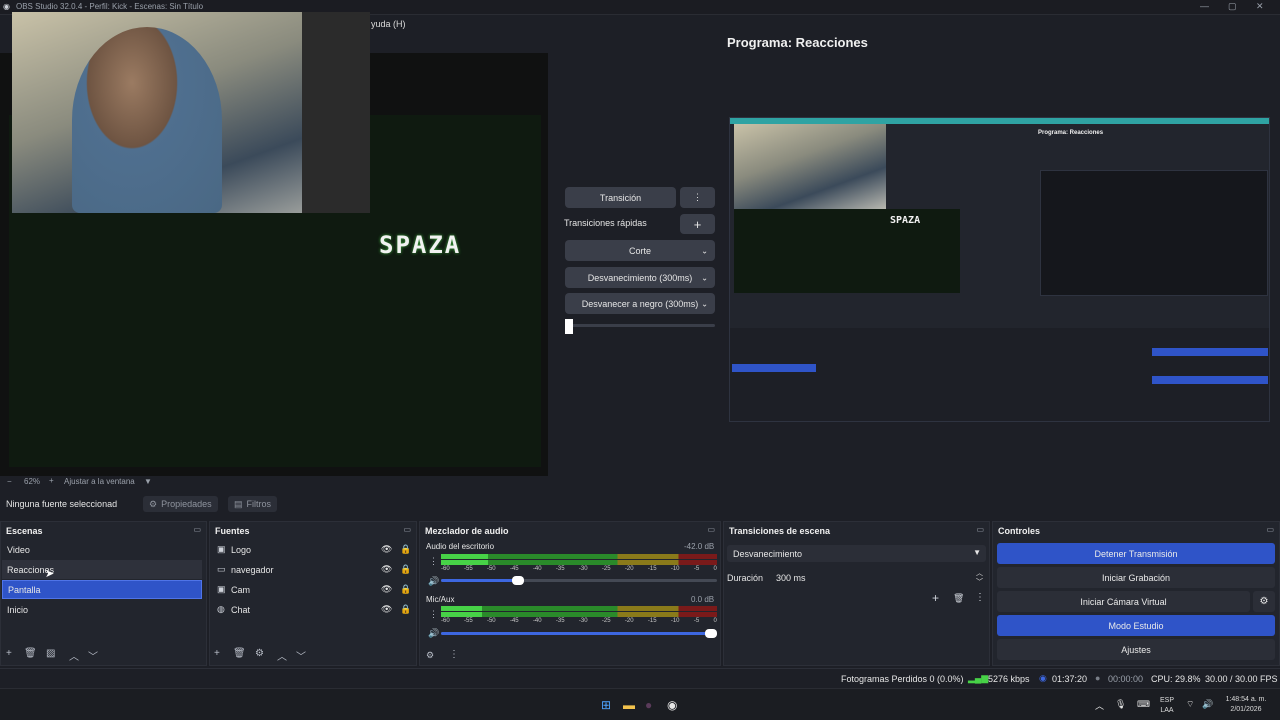 Image resolution: width=1280 pixels, height=720 pixels. I want to click on add-quick-transition-button: +, so click(697, 224).